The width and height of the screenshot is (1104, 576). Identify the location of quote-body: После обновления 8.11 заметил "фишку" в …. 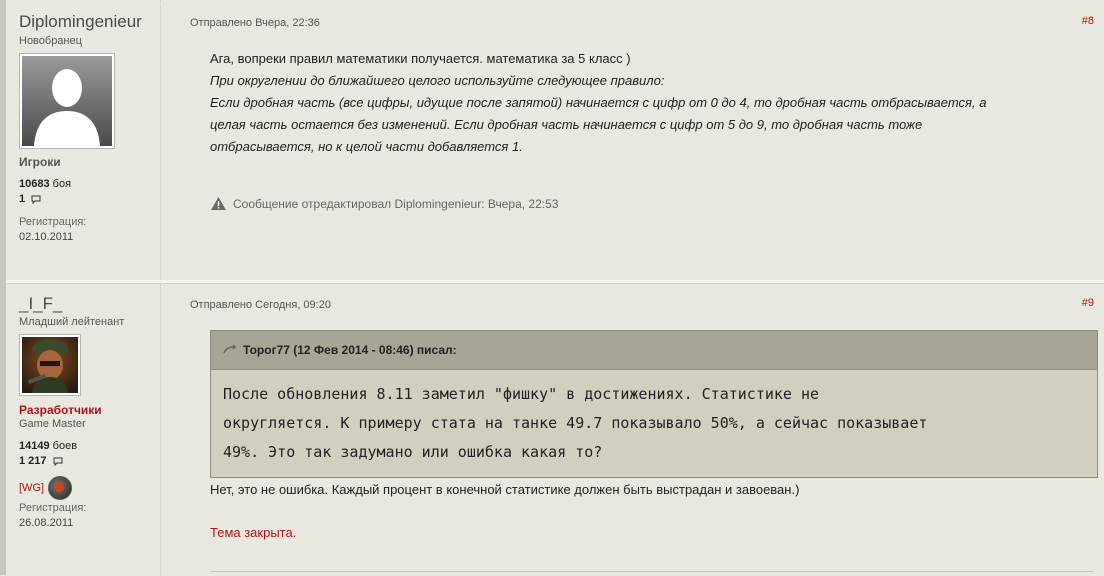
(654, 423).